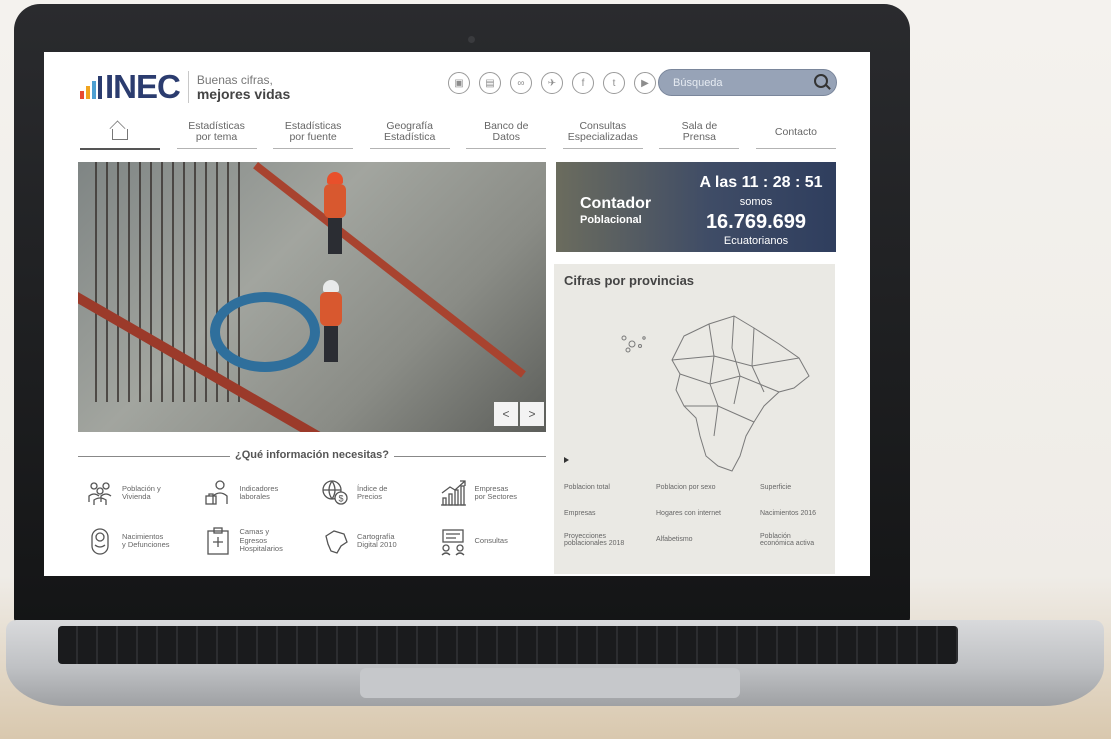  Describe the element at coordinates (146, 540) in the screenshot. I see `category-label: Nacimientos y Defunciones` at that location.